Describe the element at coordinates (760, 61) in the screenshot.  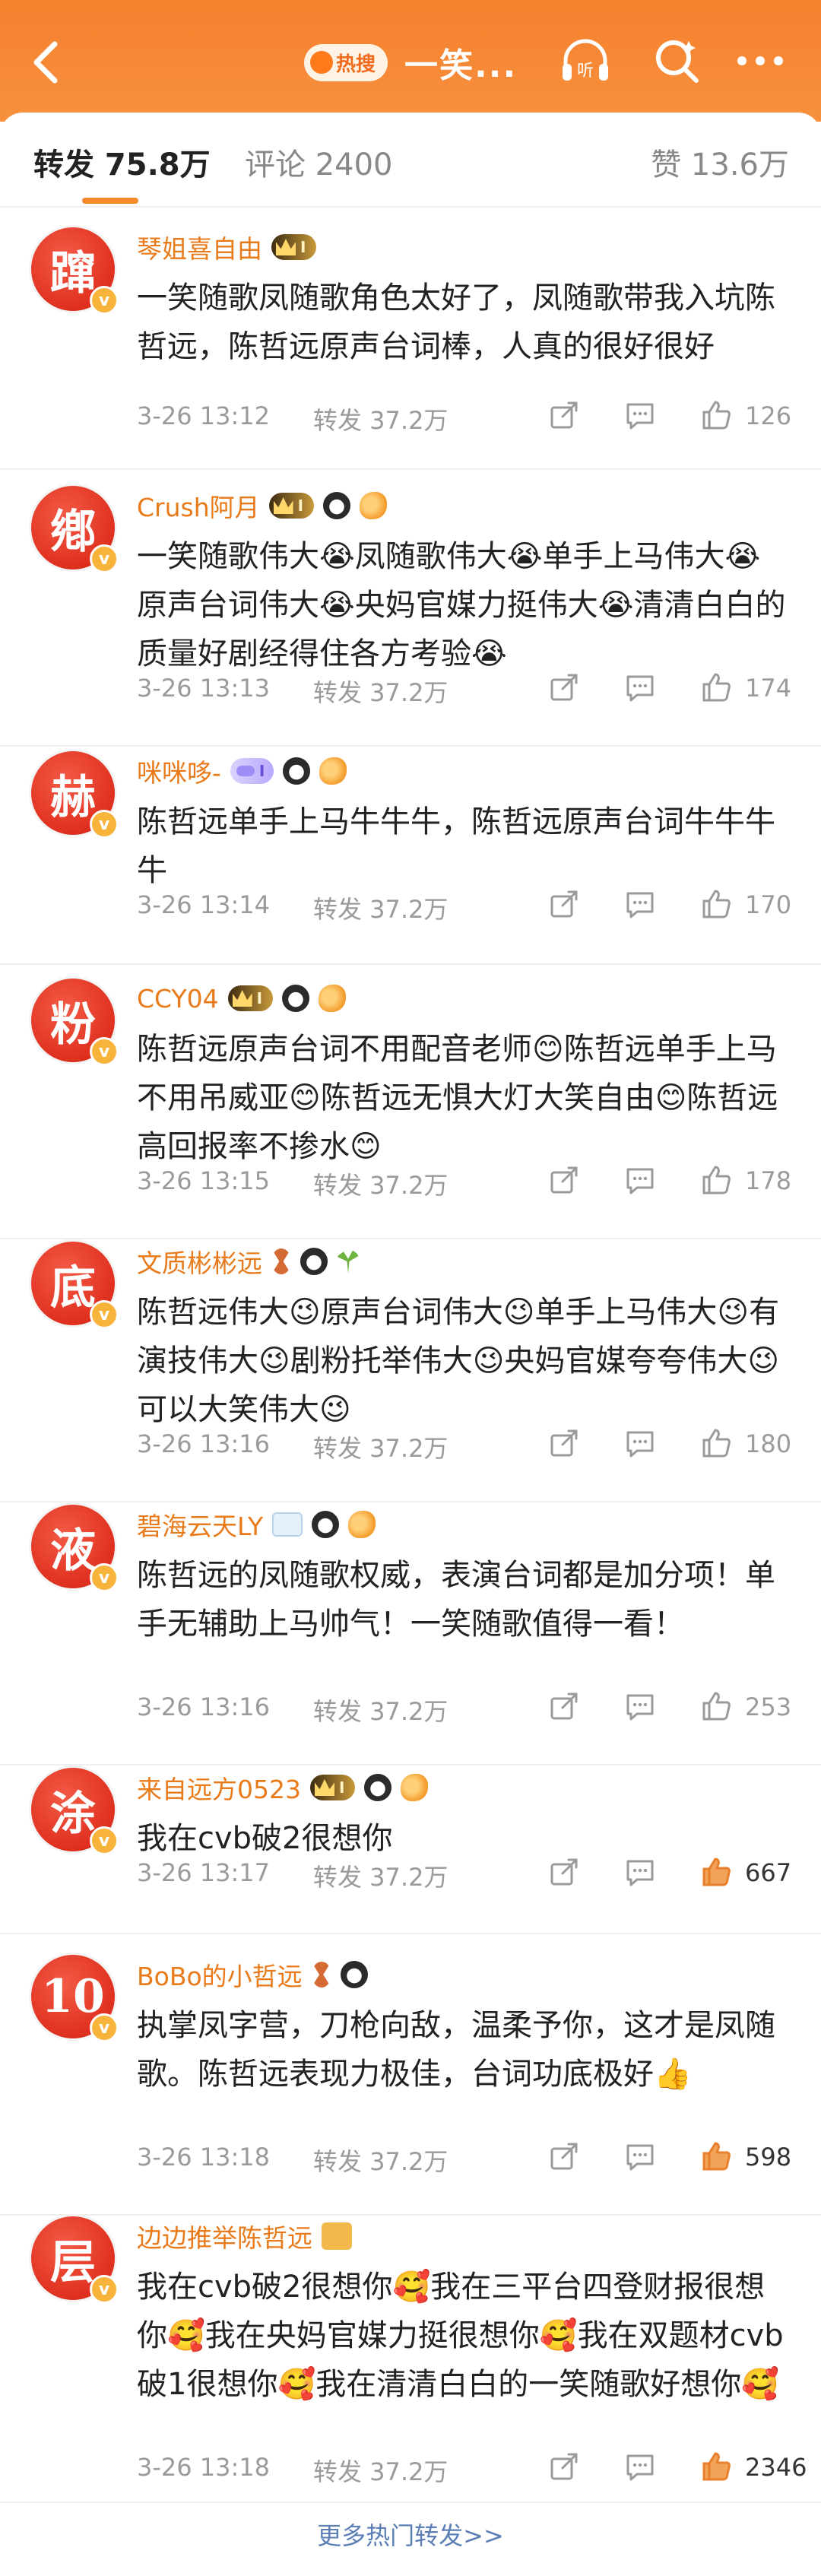
I see `more-button` at that location.